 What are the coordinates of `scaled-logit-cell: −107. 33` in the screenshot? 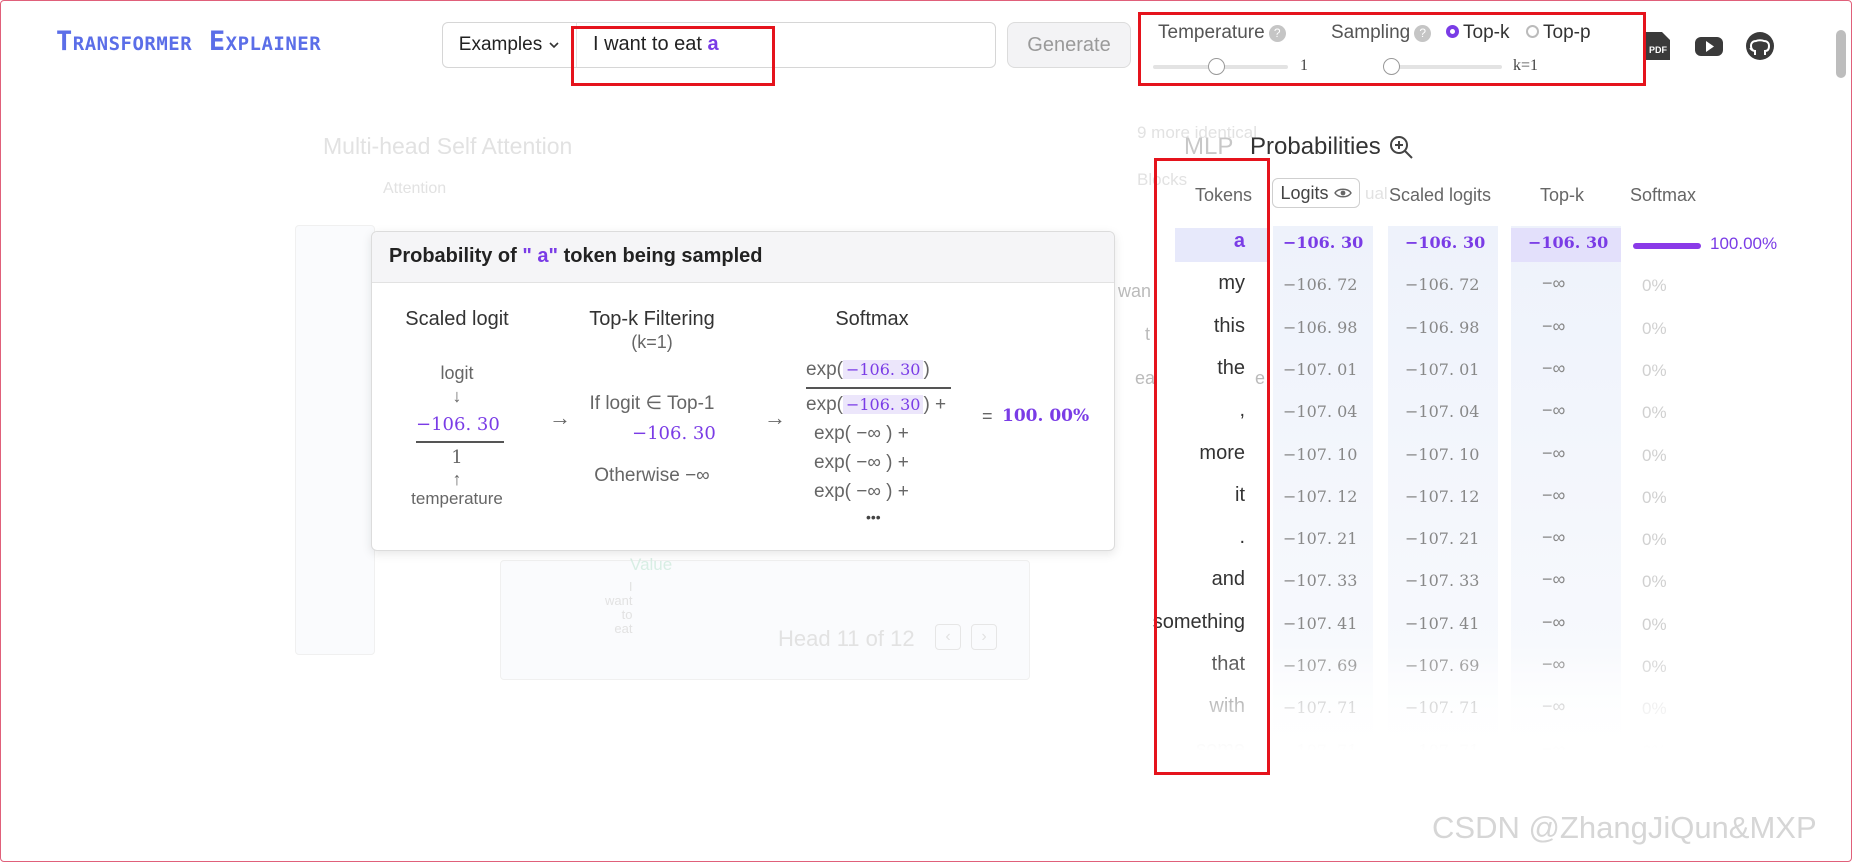 It's located at (1442, 581).